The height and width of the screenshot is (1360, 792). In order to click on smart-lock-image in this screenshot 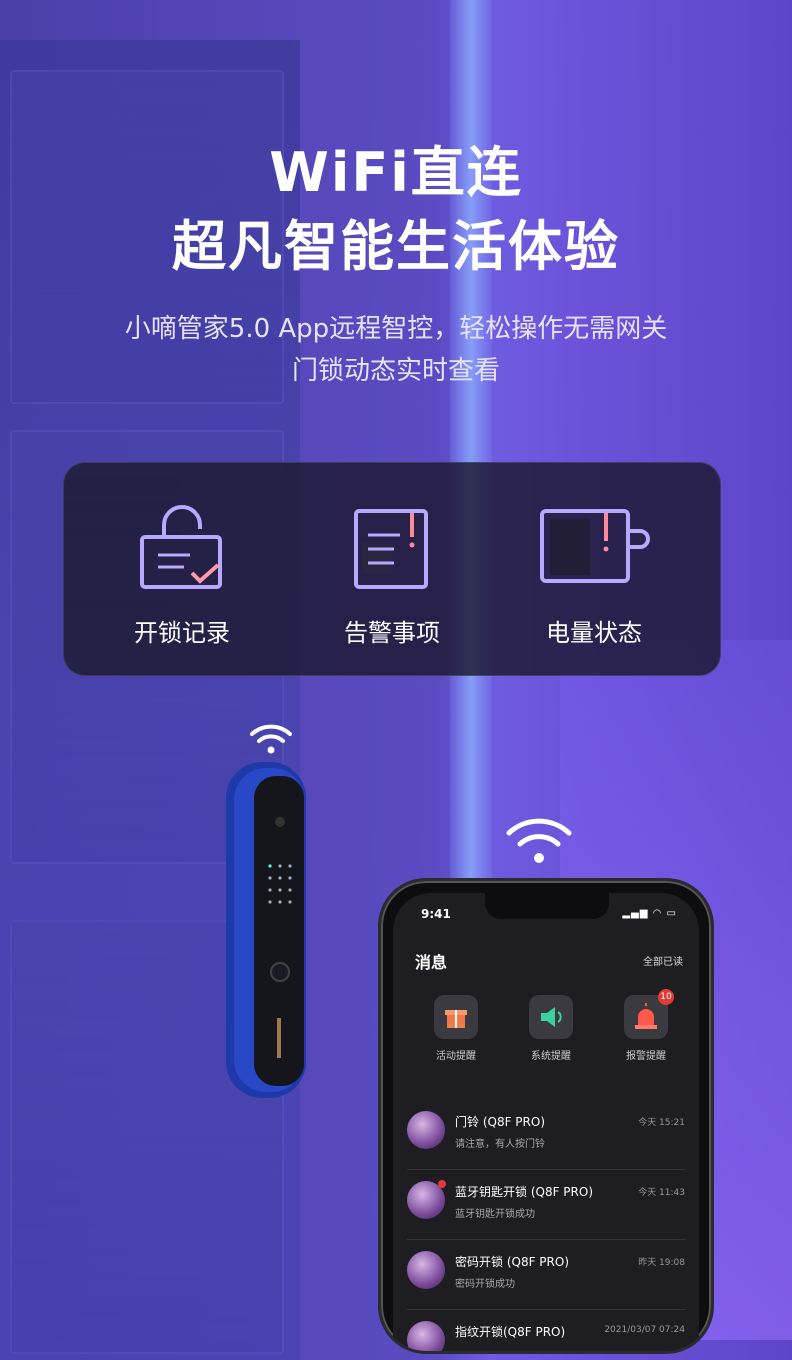, I will do `click(266, 930)`.